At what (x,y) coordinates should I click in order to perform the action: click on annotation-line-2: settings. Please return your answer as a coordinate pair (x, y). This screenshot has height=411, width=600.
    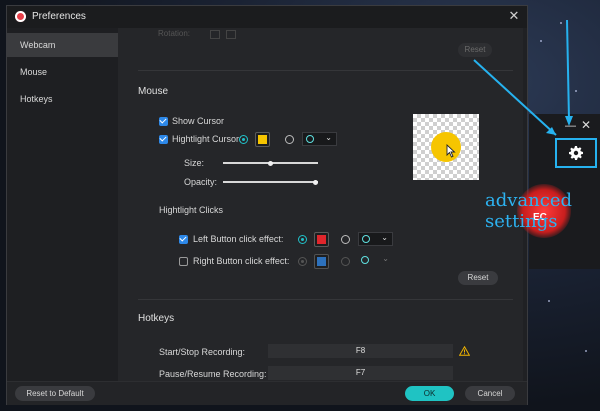
    Looking at the image, I should click on (521, 221).